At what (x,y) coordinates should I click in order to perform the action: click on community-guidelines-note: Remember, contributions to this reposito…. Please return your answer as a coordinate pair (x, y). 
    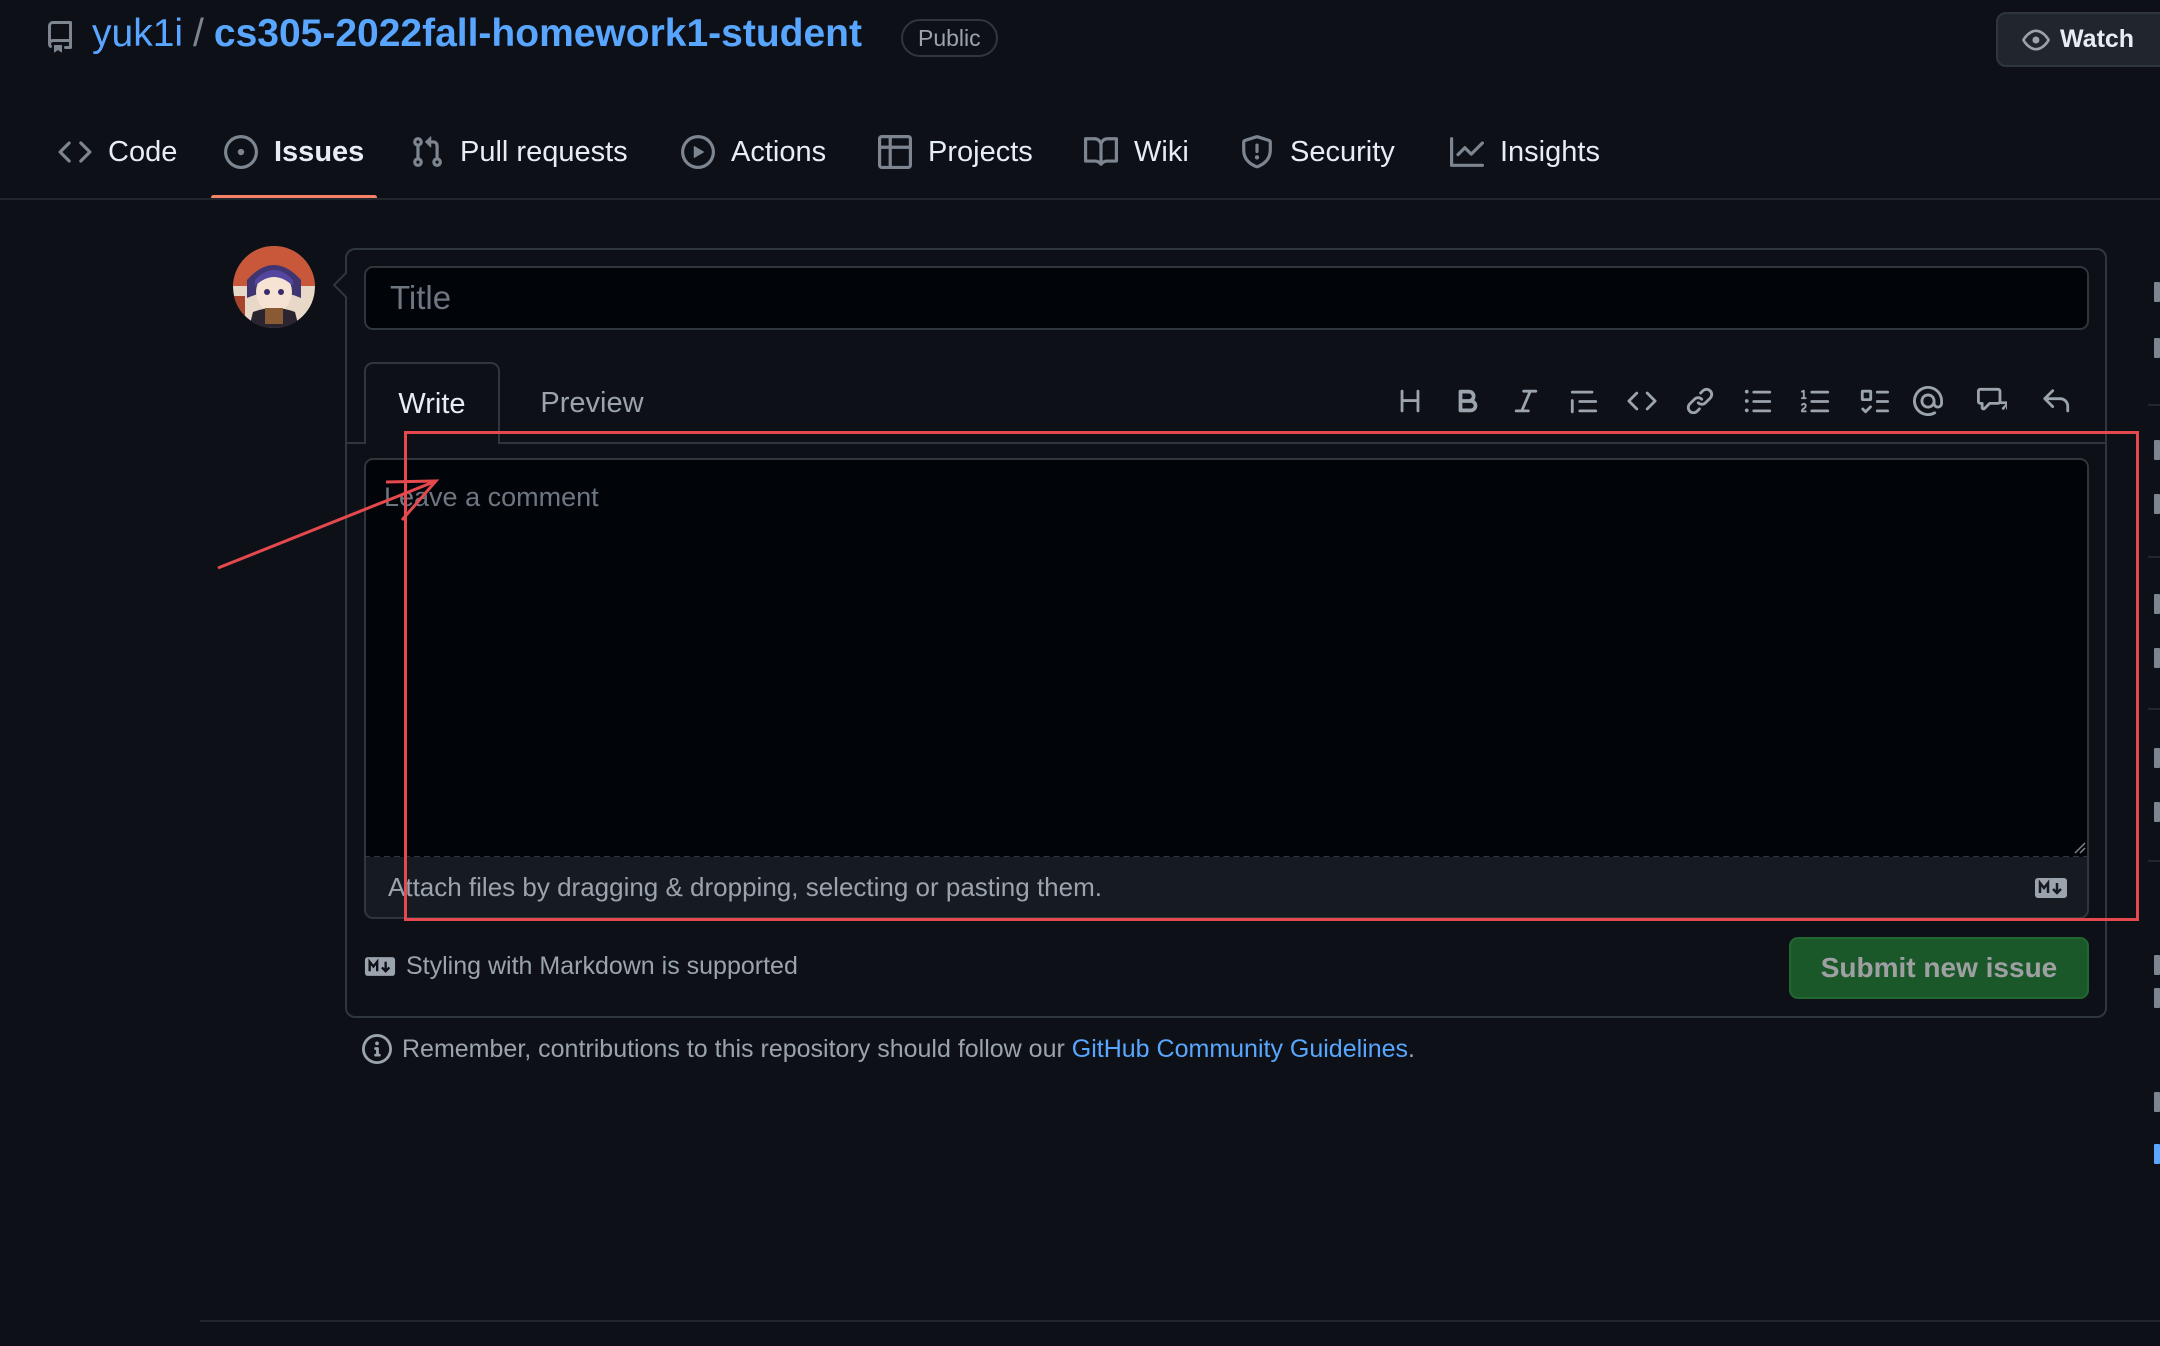
    Looking at the image, I should click on (888, 1049).